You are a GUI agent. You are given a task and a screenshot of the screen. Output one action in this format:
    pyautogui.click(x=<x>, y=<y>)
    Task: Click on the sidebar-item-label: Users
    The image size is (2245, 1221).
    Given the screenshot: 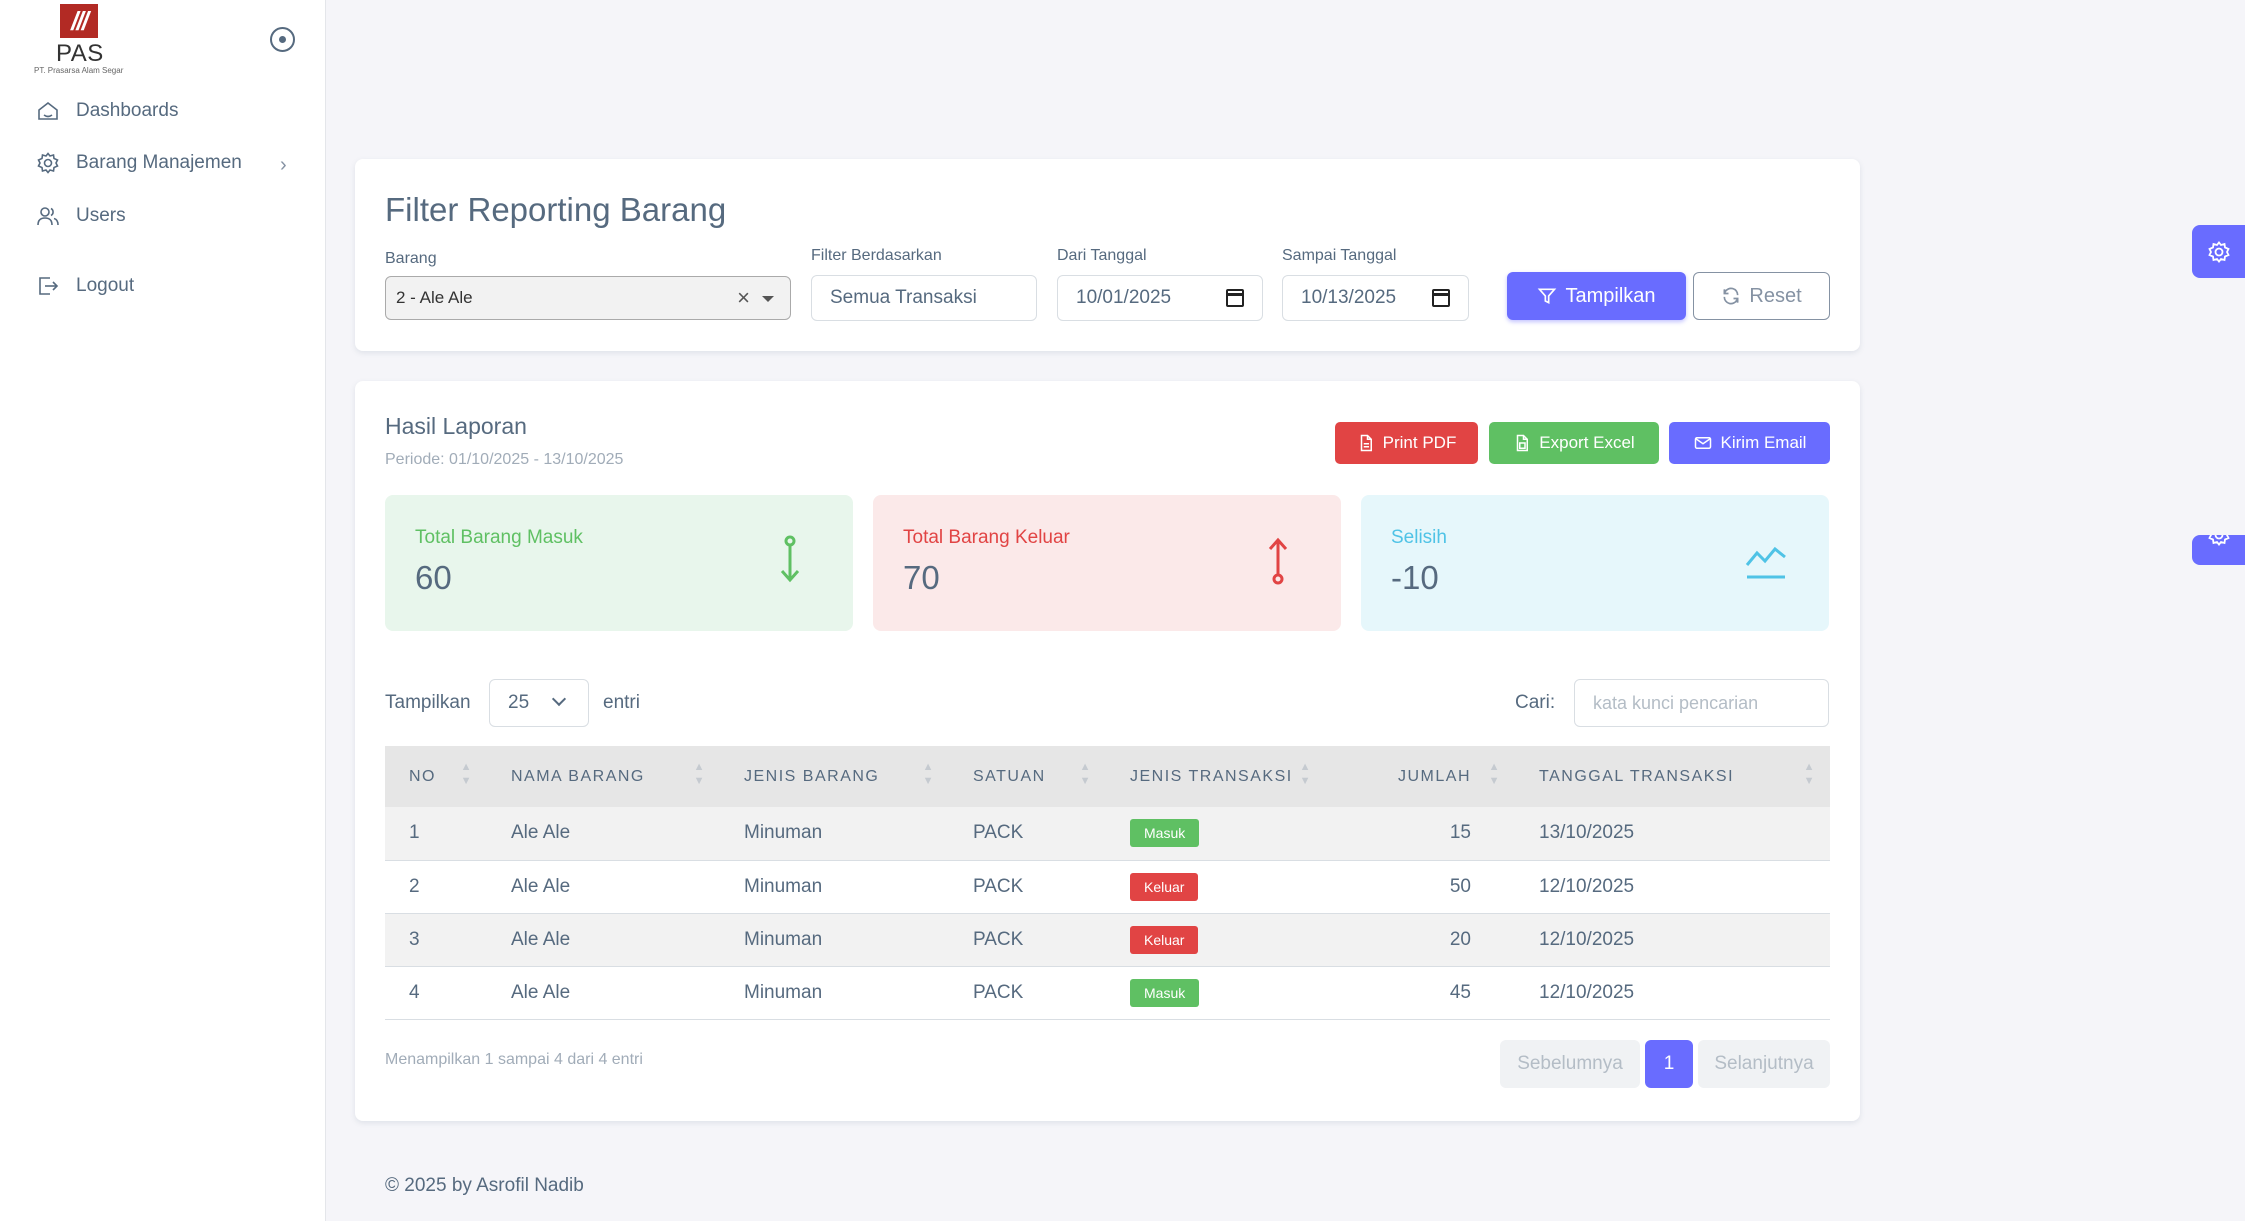 What is the action you would take?
    pyautogui.click(x=101, y=215)
    